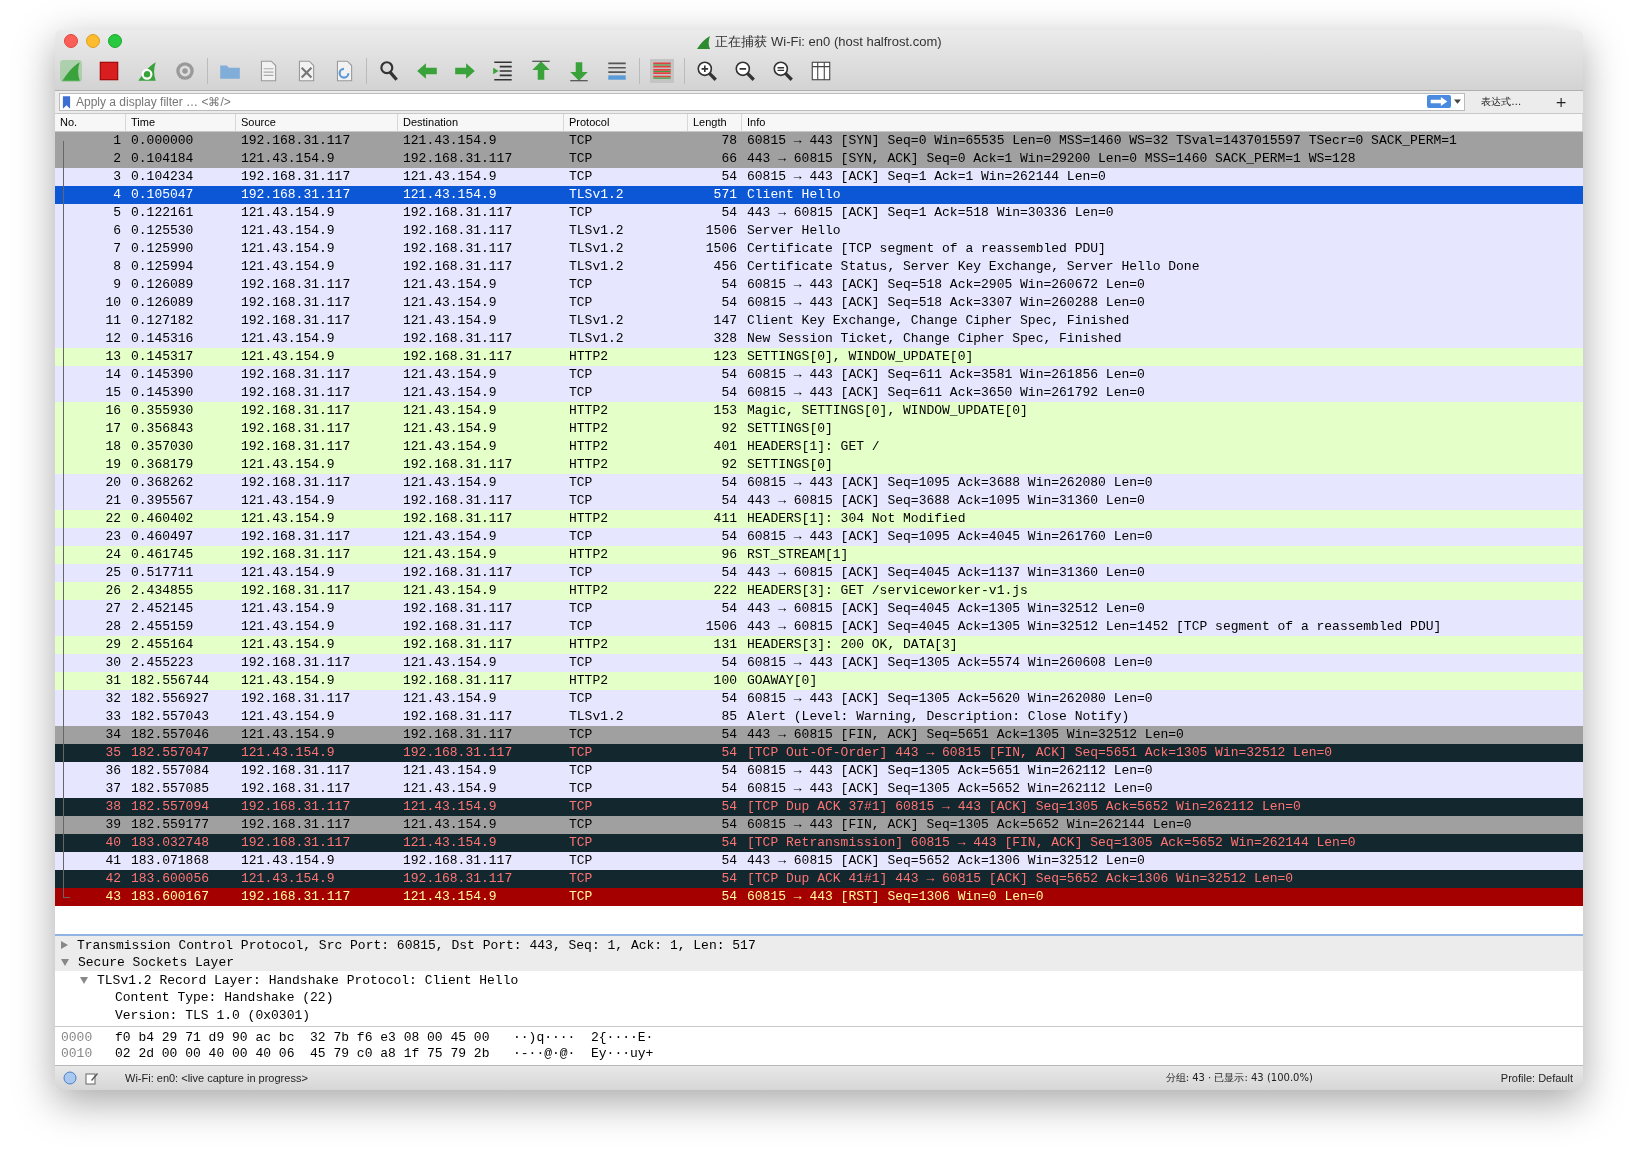 The height and width of the screenshot is (1169, 1638). What do you see at coordinates (790, 429) in the screenshot?
I see `table-cell-text: SETTINGS[0]` at bounding box center [790, 429].